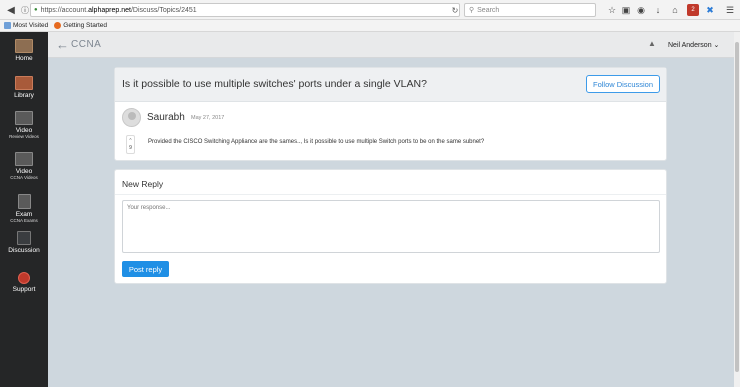  What do you see at coordinates (626, 10) in the screenshot?
I see `reading-list-icon: ▣` at bounding box center [626, 10].